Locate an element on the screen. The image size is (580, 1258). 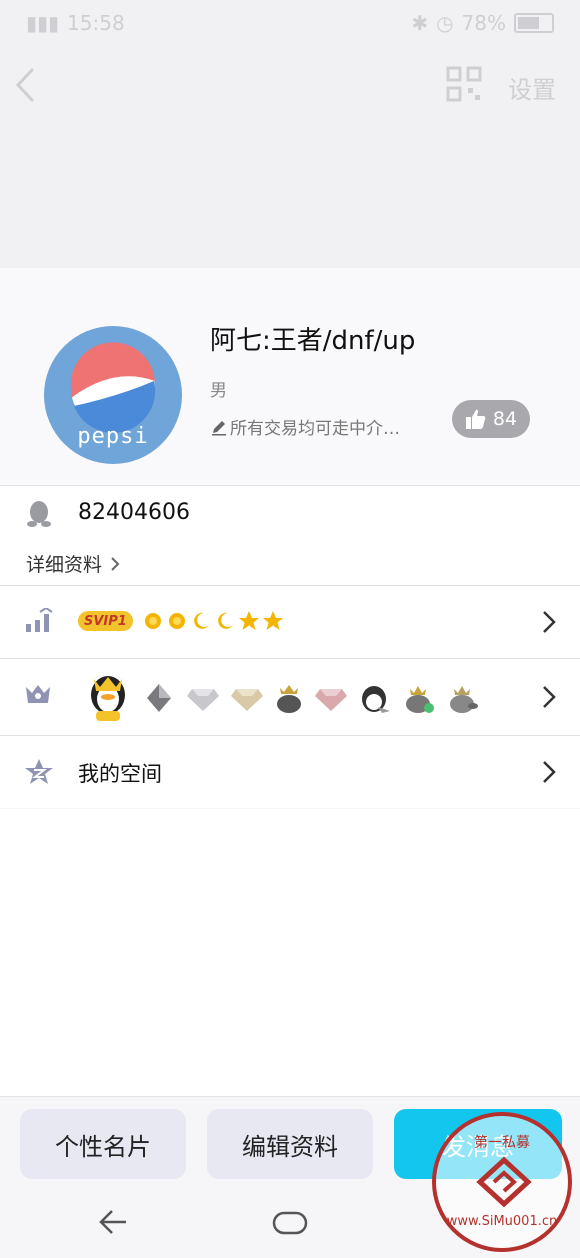
signal-icon: ▮▮▮ is located at coordinates (43, 23).